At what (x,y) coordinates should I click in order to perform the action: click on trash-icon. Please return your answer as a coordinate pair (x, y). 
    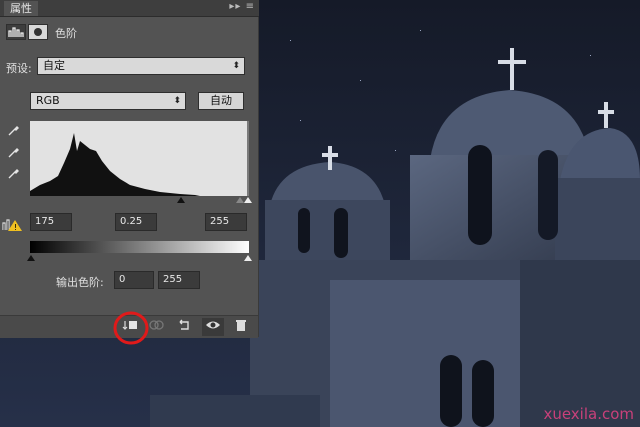
    Looking at the image, I should click on (241, 327).